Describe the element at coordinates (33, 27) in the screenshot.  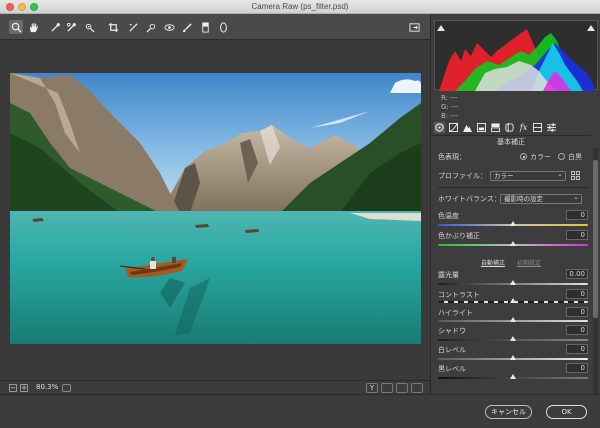
I see `hand-tool-button` at that location.